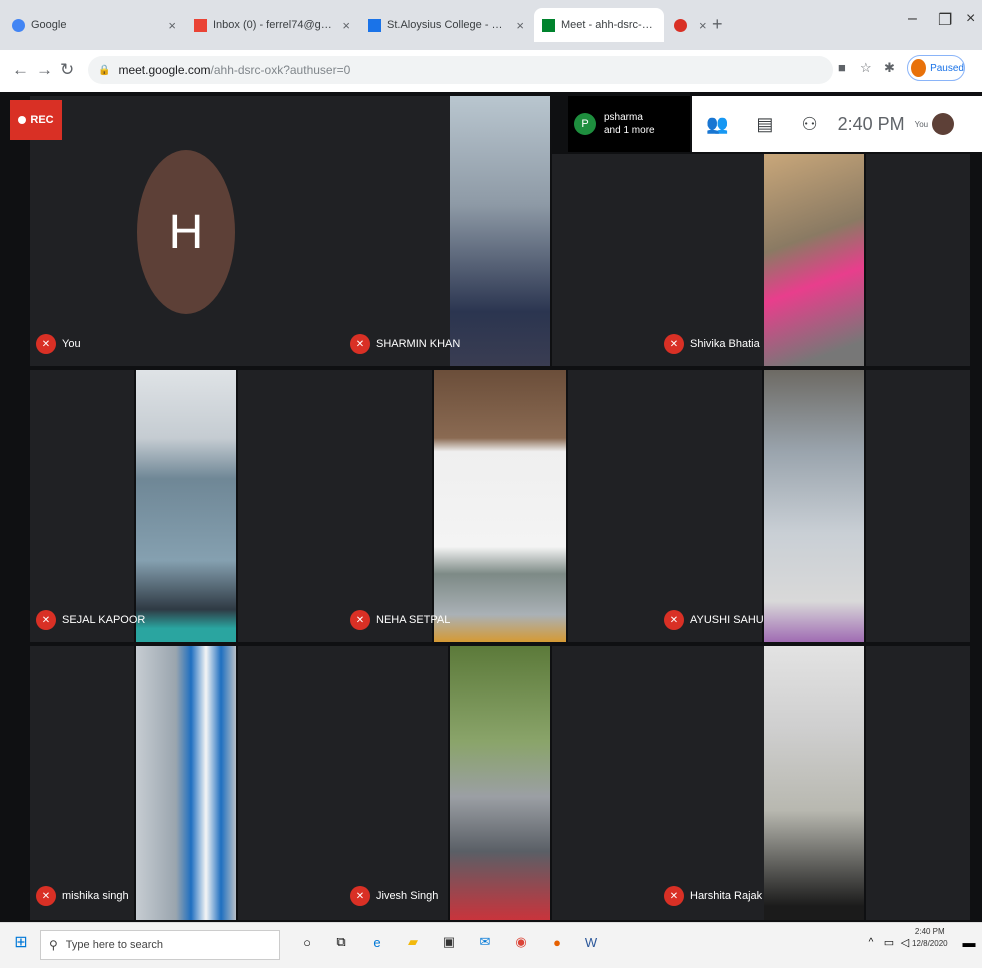 This screenshot has width=982, height=968. What do you see at coordinates (970, 19) in the screenshot?
I see `close-window-icon: ×` at bounding box center [970, 19].